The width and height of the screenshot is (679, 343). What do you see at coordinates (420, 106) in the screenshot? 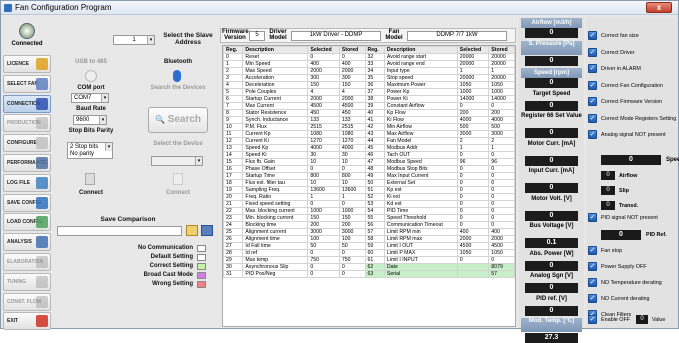
I see `table-cell: Constant Airflow` at bounding box center [420, 106].